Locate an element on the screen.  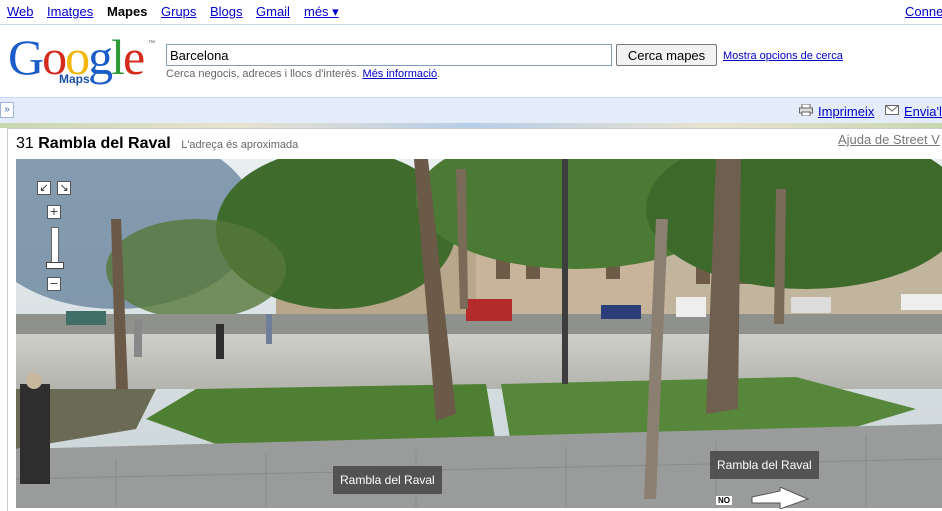
search-input is located at coordinates (389, 55).